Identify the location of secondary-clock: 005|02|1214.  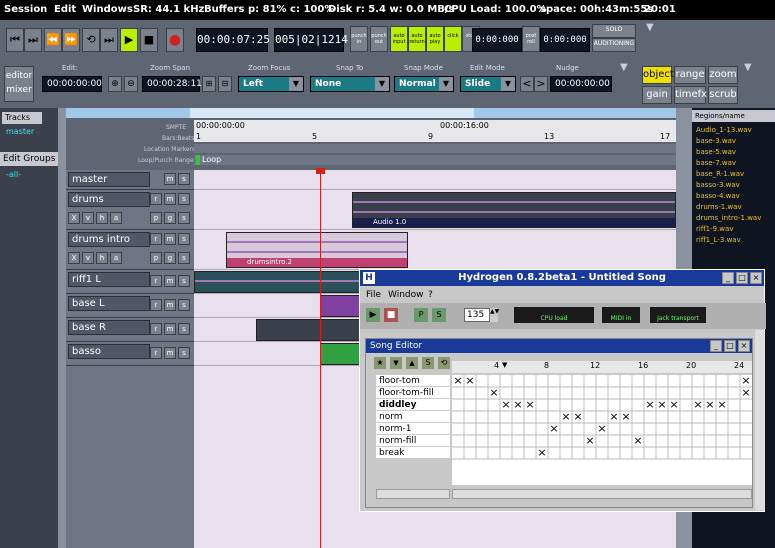
(311, 40).